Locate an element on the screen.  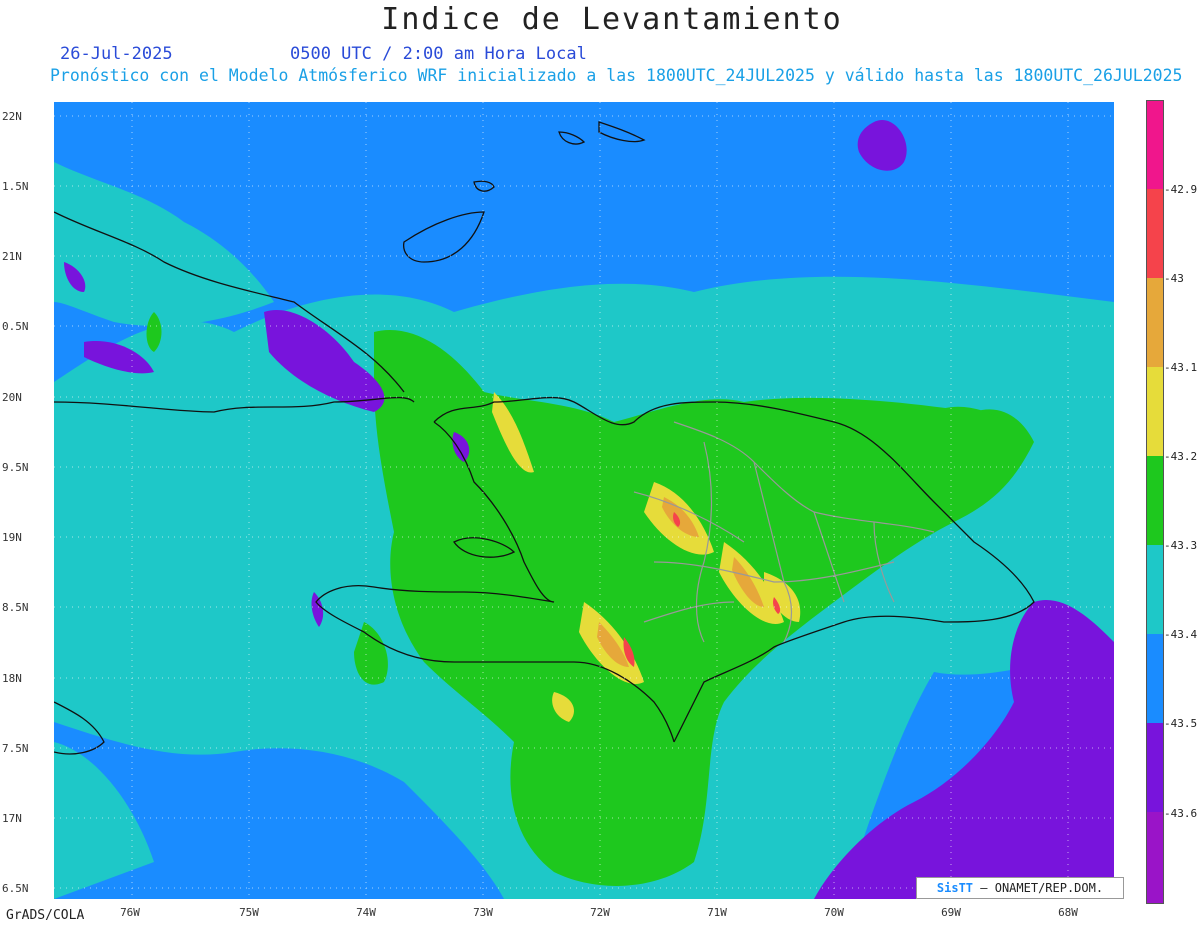
lat-label: 9.5N is located at coordinates (15, 467).